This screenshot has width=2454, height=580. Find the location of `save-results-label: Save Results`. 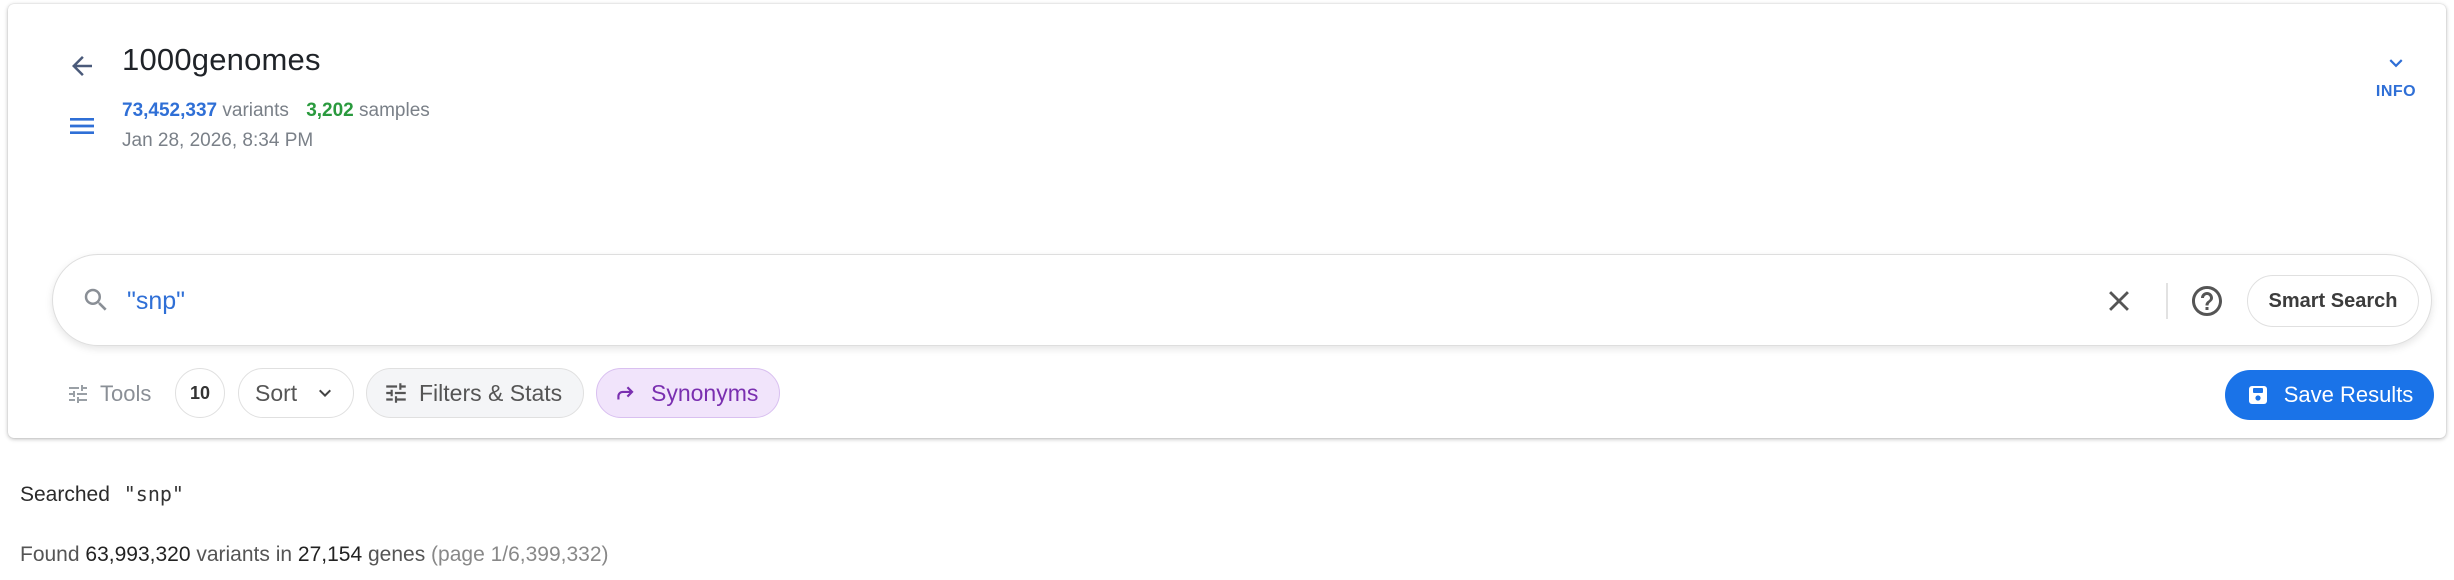

save-results-label: Save Results is located at coordinates (2348, 394).